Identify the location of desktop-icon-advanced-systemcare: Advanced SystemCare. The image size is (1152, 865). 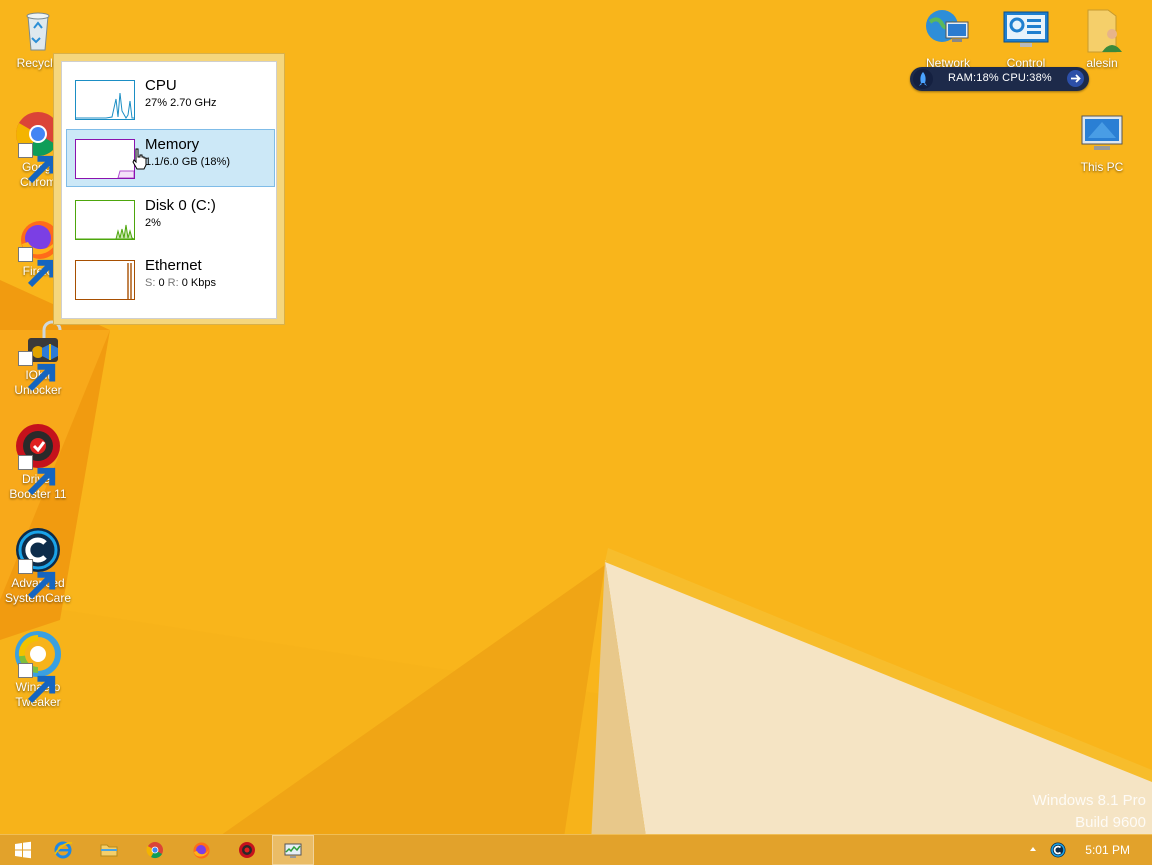
(38, 566).